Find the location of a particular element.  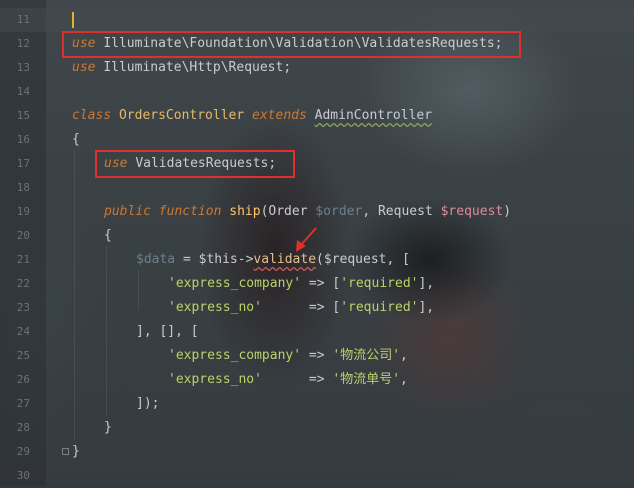

code-line-29: 29 } is located at coordinates (317, 452).